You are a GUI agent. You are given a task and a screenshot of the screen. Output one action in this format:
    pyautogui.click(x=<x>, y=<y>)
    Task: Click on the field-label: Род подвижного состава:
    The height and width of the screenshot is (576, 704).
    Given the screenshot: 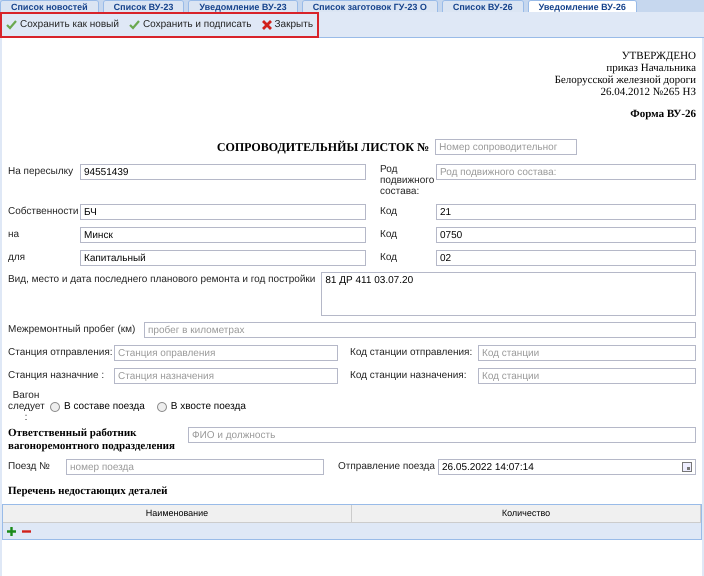 What is the action you would take?
    pyautogui.click(x=408, y=180)
    